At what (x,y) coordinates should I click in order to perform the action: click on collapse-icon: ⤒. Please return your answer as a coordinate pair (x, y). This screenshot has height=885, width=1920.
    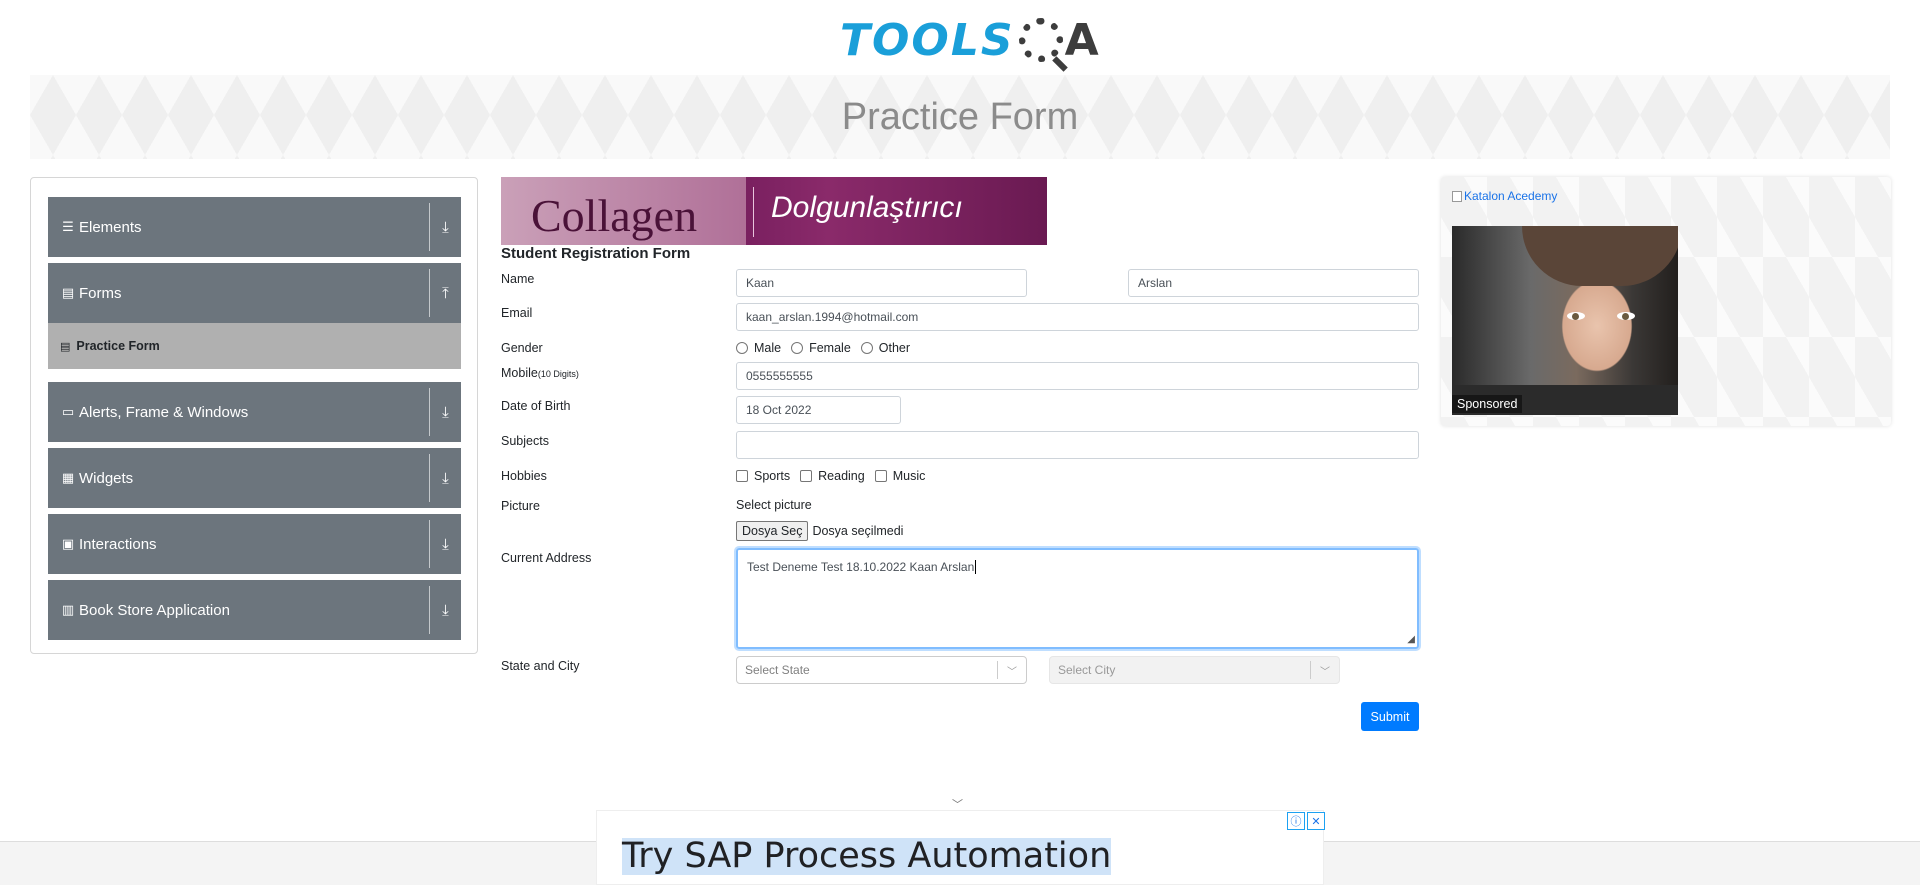
    Looking at the image, I should click on (445, 293).